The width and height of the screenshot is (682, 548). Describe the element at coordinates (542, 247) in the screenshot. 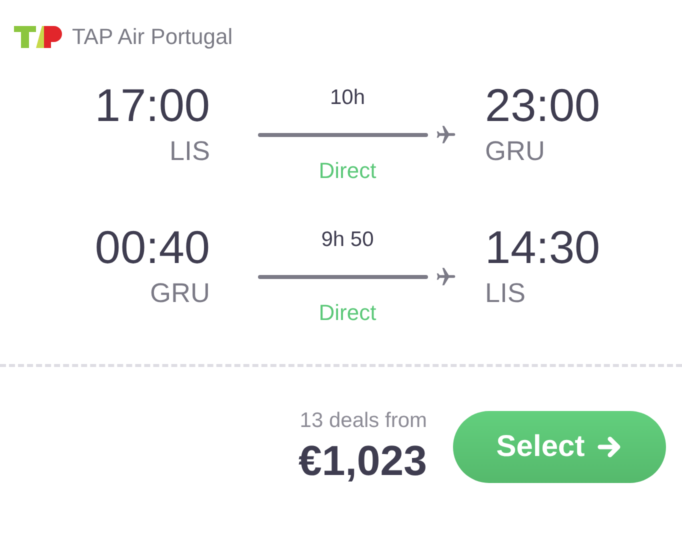

I see `arrival-time: 14:30` at that location.